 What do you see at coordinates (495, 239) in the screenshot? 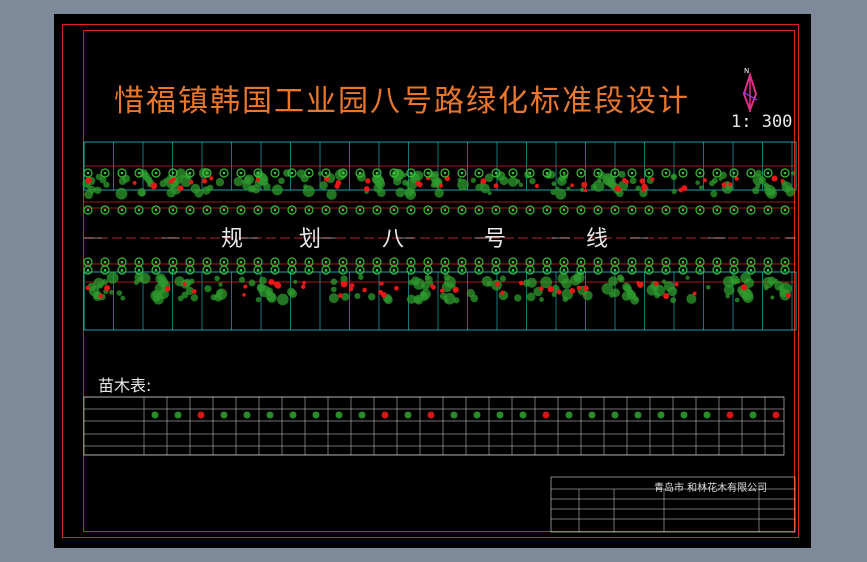
I see `road-label-char-4: 号` at bounding box center [495, 239].